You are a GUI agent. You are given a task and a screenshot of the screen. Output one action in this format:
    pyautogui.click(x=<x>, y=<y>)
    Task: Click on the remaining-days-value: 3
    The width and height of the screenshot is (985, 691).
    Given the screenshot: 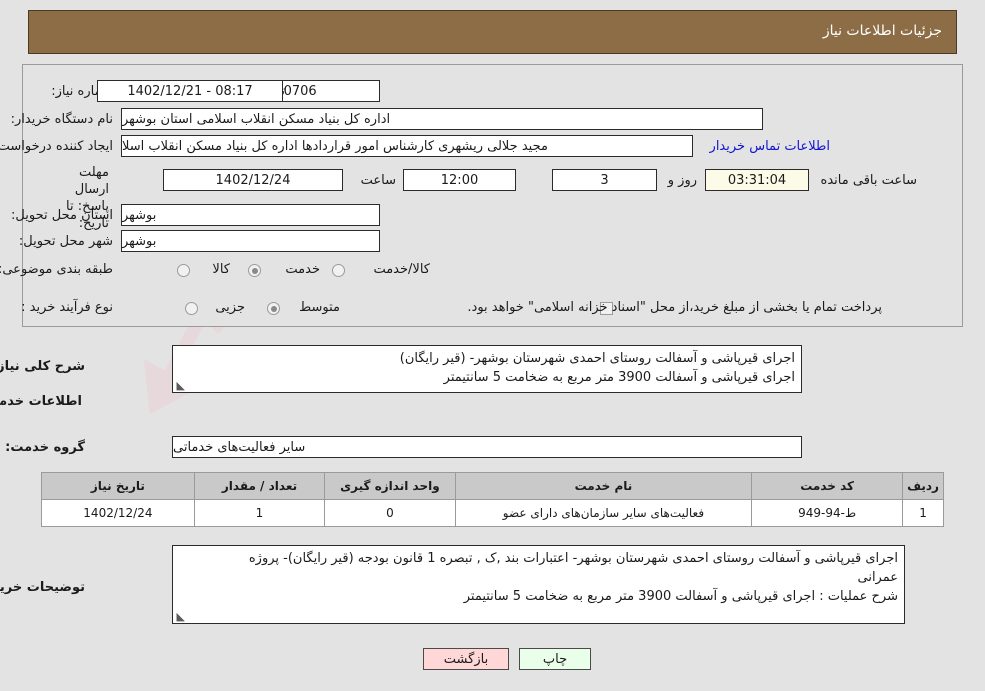 What is the action you would take?
    pyautogui.click(x=604, y=180)
    